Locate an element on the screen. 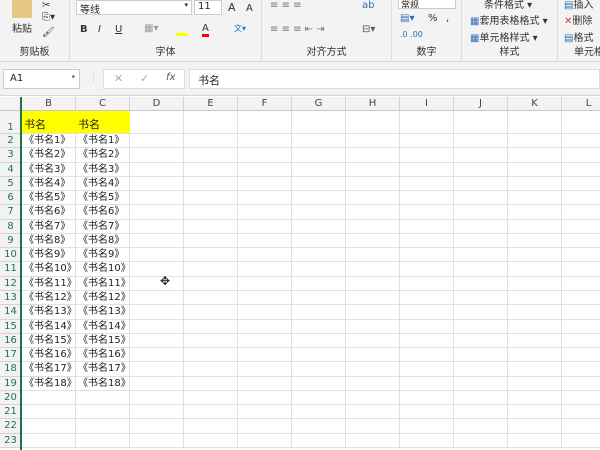 This screenshot has height=450, width=600. cell-H23 is located at coordinates (373, 440).